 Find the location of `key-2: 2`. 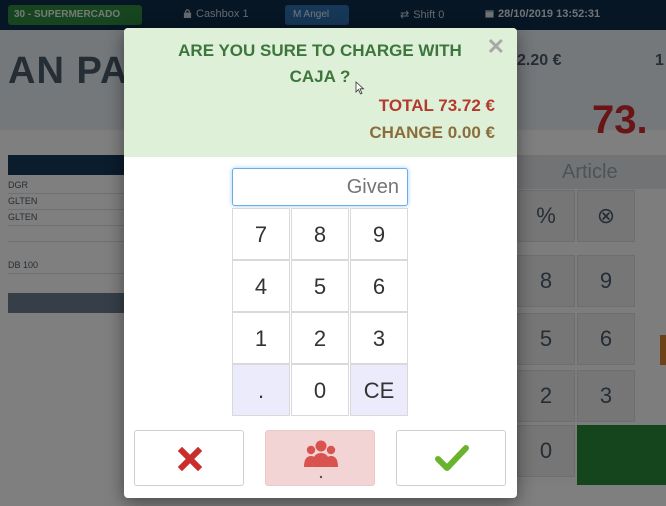

key-2: 2 is located at coordinates (320, 338).